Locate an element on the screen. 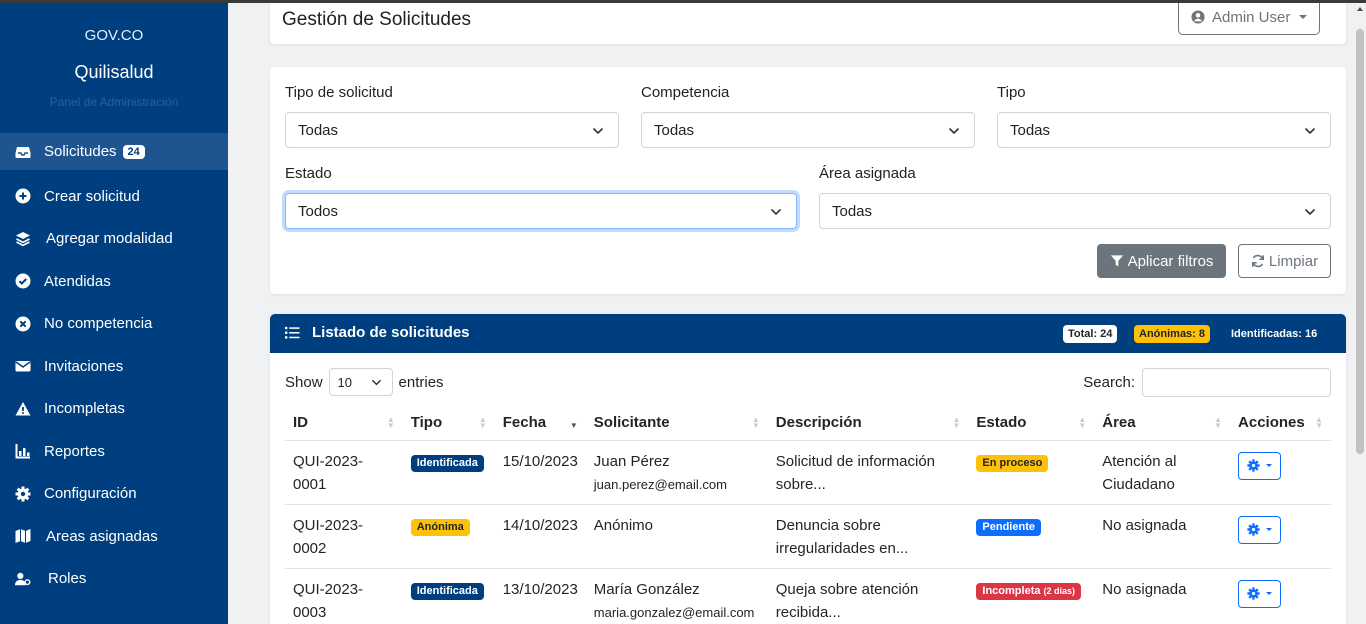 The width and height of the screenshot is (1366, 624). user-gear-icon is located at coordinates (23, 579).